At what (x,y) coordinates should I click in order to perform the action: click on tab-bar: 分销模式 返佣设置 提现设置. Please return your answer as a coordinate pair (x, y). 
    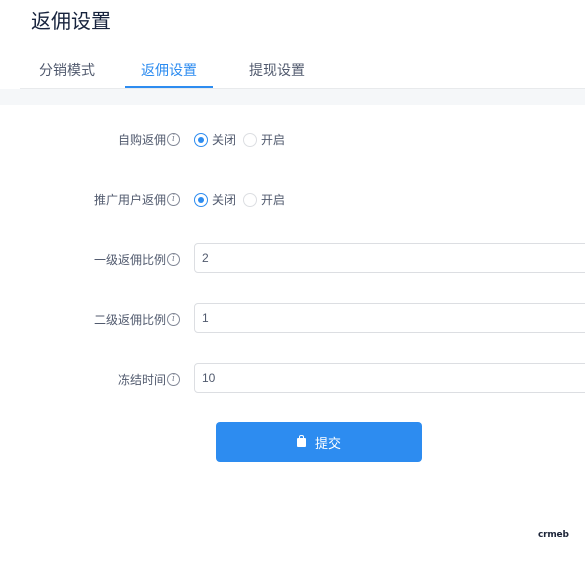
    Looking at the image, I should click on (302, 72).